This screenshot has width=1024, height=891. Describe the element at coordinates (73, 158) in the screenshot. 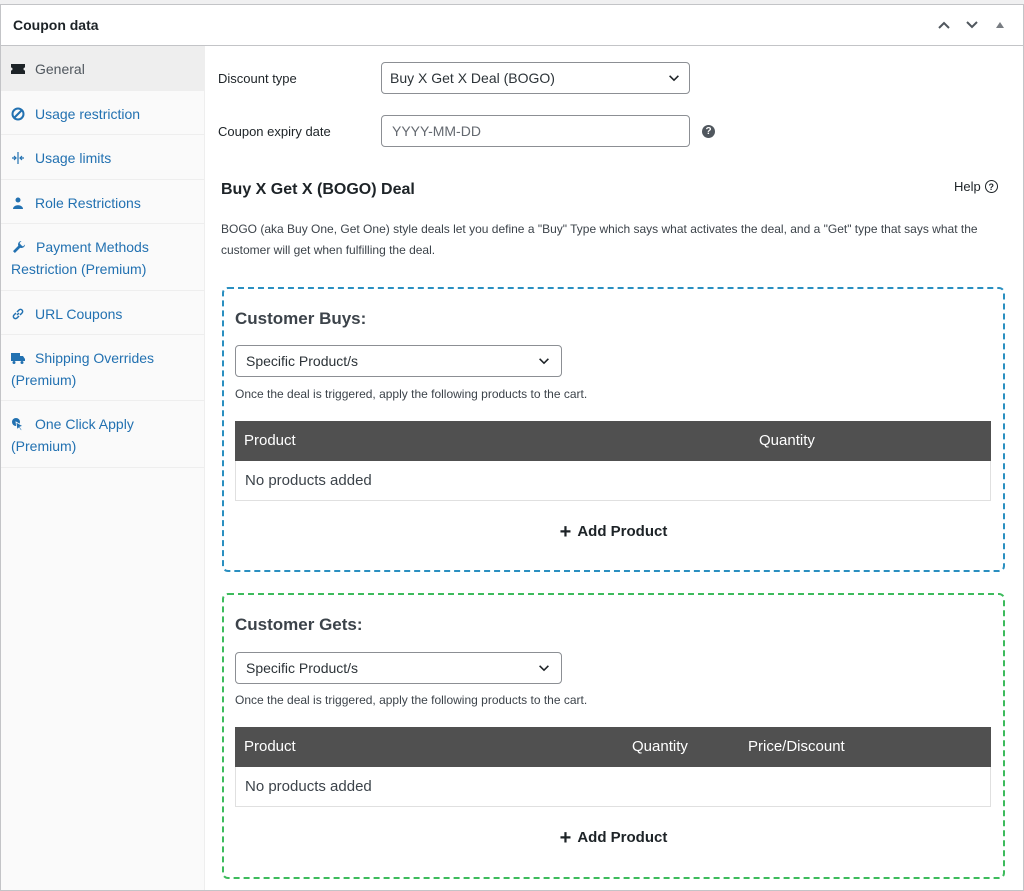

I see `sidebar-item-label: Usage limits` at that location.